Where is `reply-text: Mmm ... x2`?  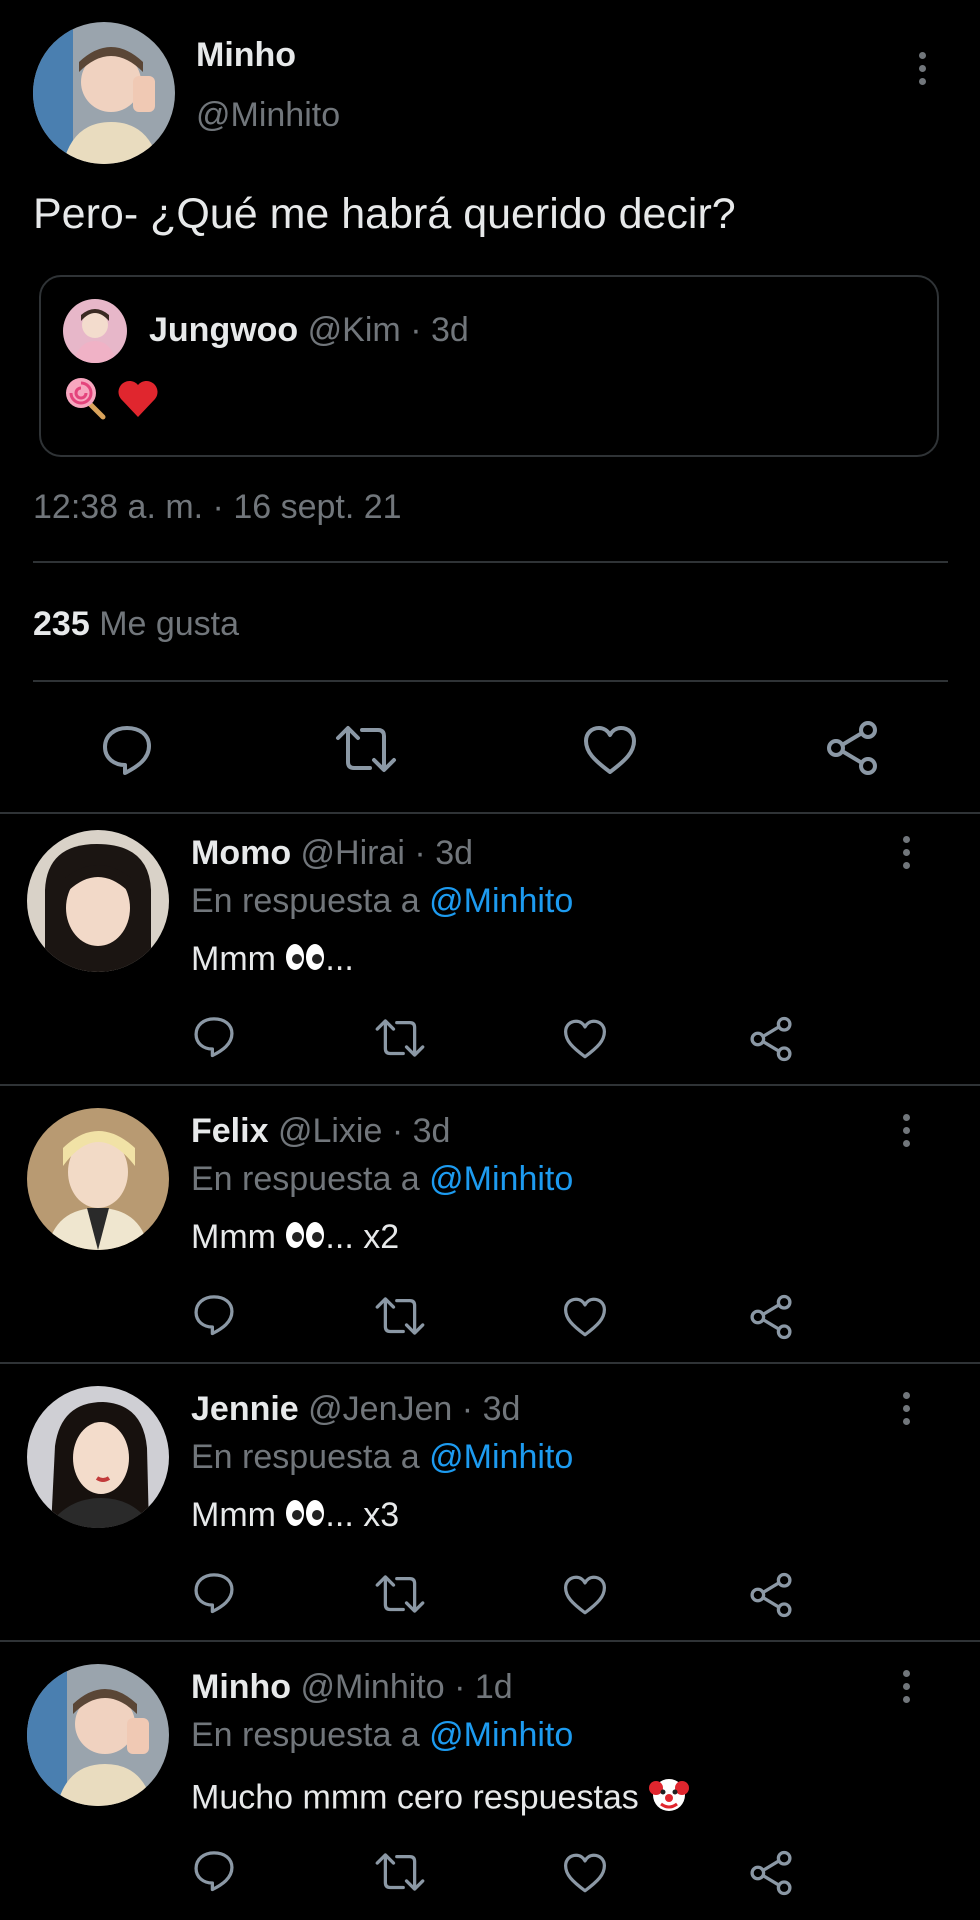 reply-text: Mmm ... x2 is located at coordinates (295, 1238).